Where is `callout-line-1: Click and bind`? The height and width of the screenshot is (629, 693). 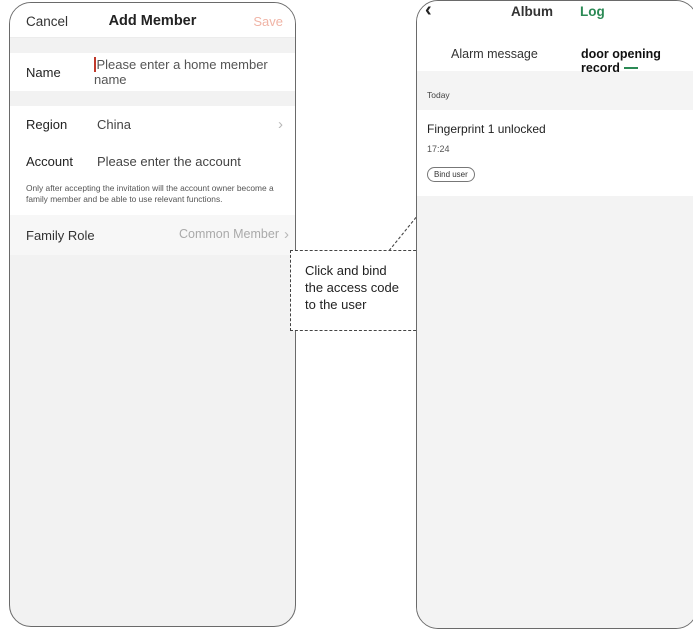
callout-line-1: Click and bind is located at coordinates (346, 270).